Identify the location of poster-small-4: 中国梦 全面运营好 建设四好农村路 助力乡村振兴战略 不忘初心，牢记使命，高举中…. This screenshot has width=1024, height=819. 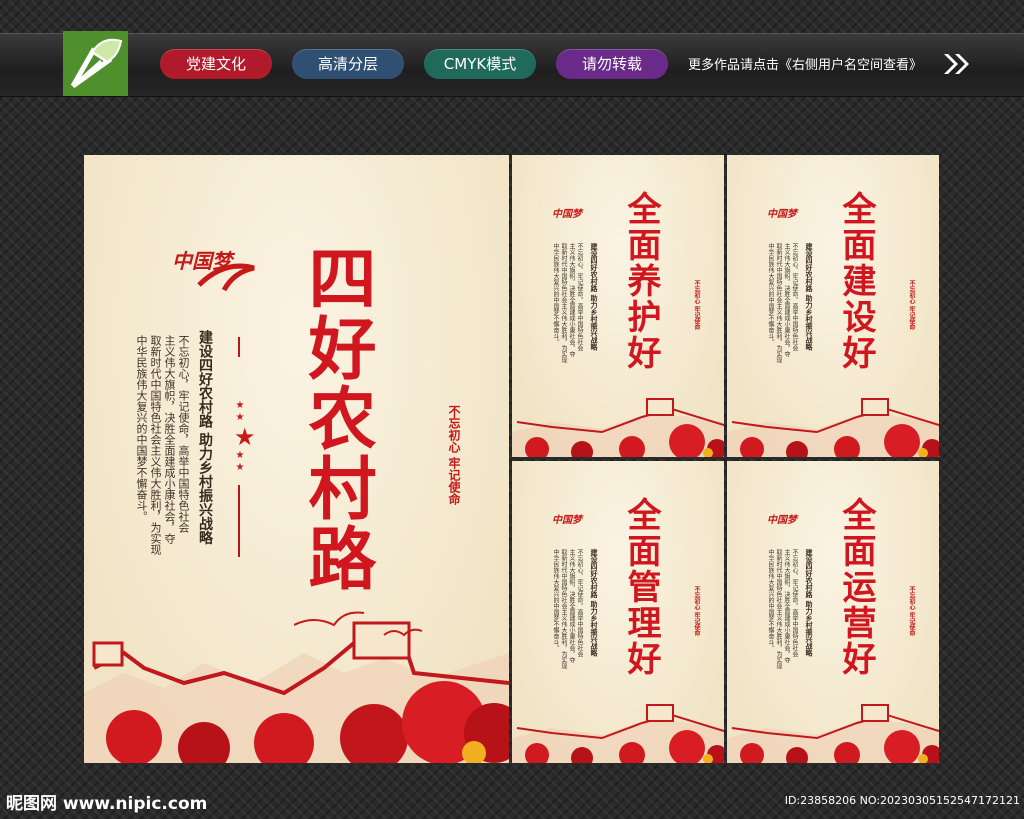
(833, 612).